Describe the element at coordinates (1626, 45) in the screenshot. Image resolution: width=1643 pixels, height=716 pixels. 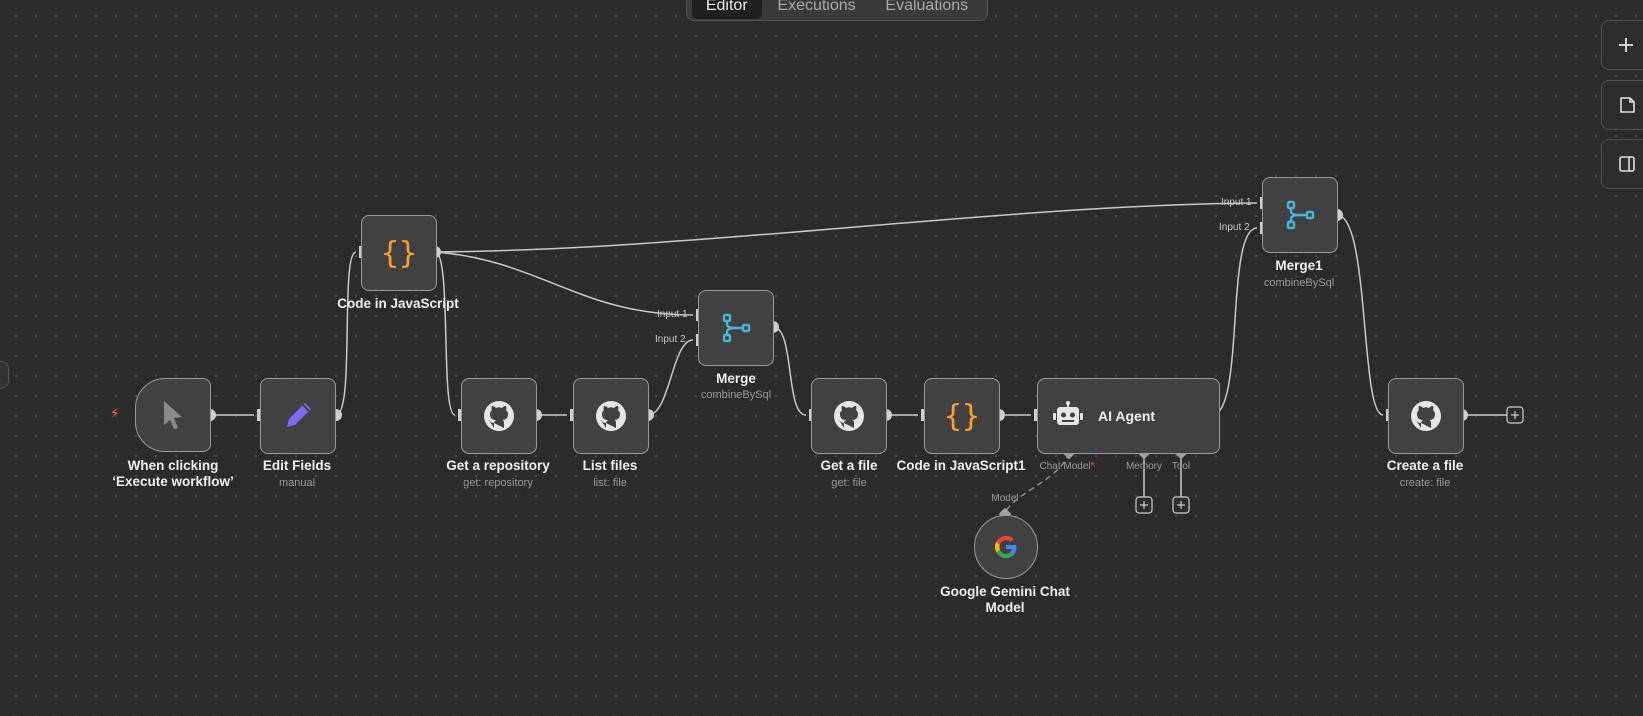
I see `plus-icon` at that location.